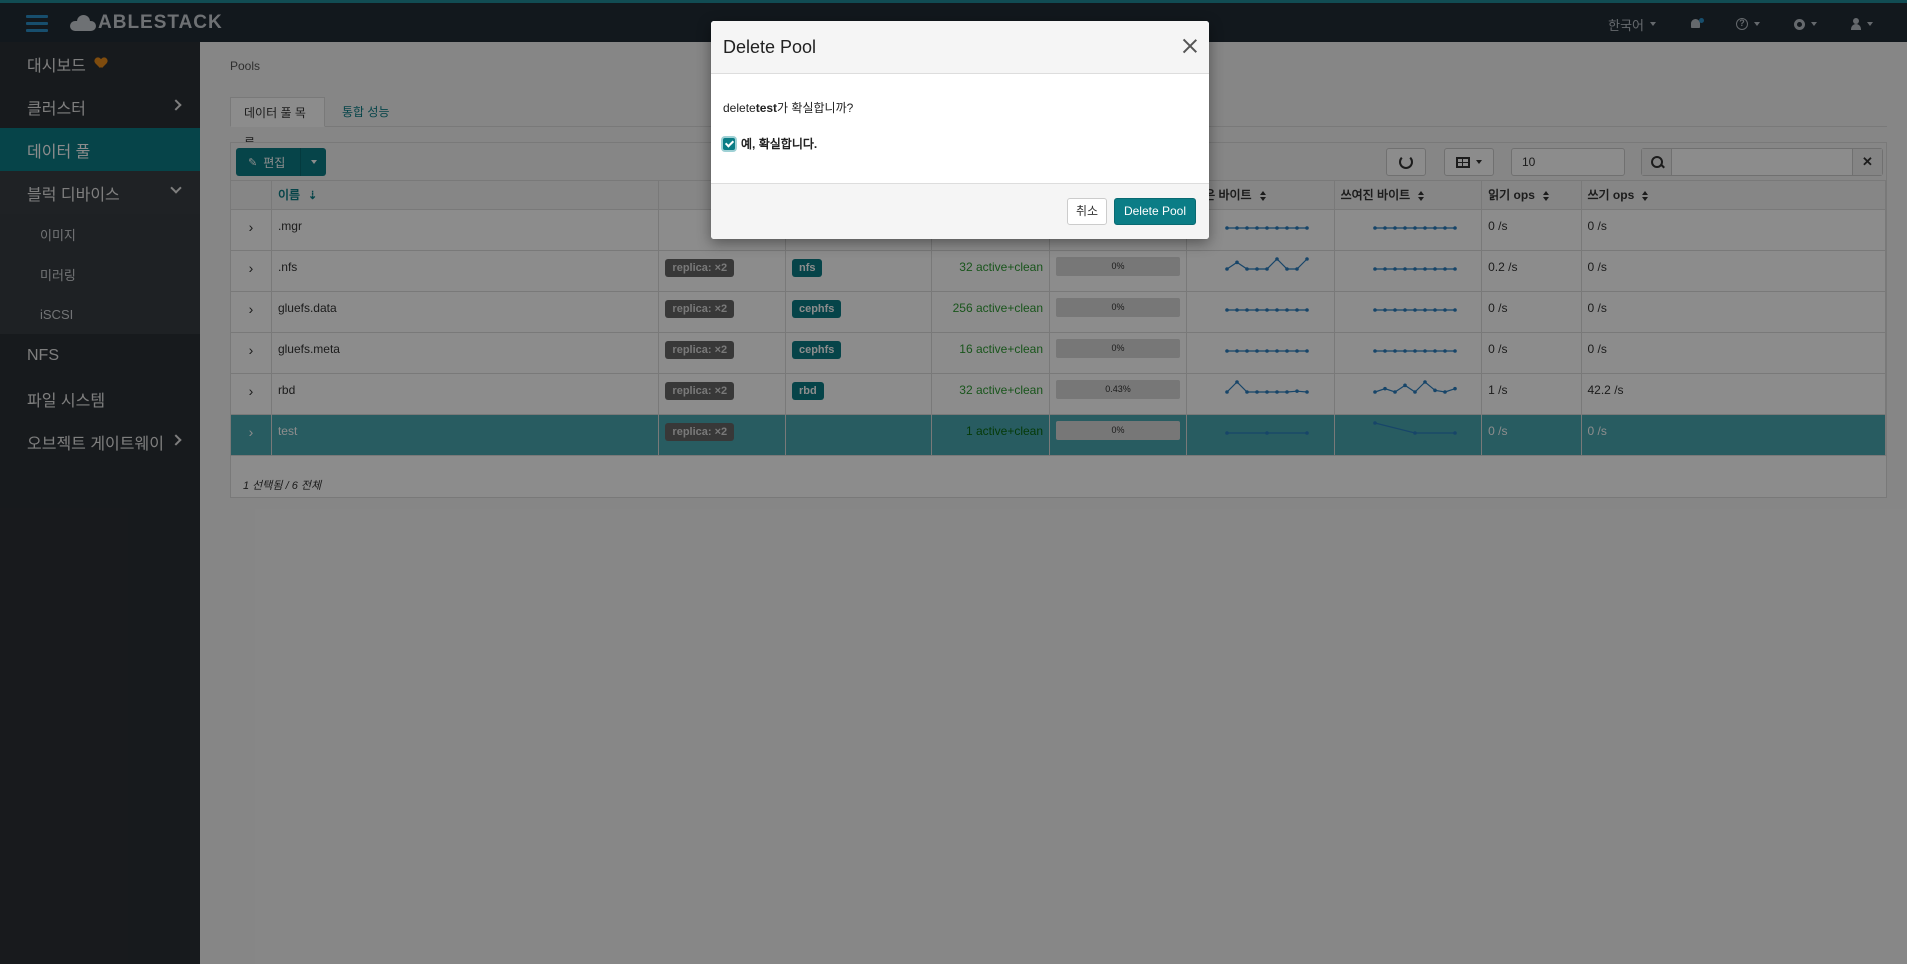  Describe the element at coordinates (960, 47) in the screenshot. I see `dialog-header: Delete Pool` at that location.